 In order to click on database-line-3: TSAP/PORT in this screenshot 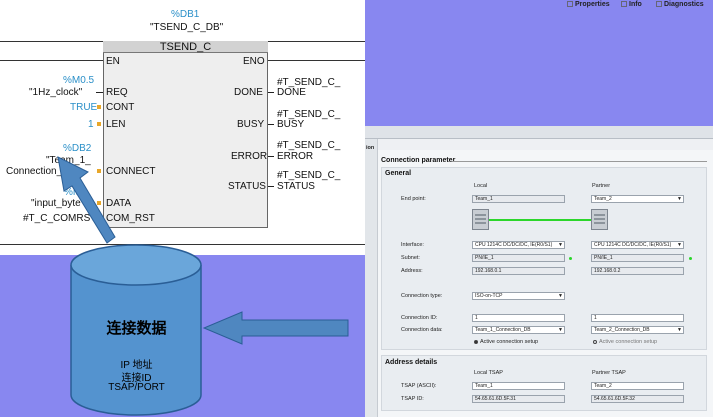, I will do `click(136, 387)`.